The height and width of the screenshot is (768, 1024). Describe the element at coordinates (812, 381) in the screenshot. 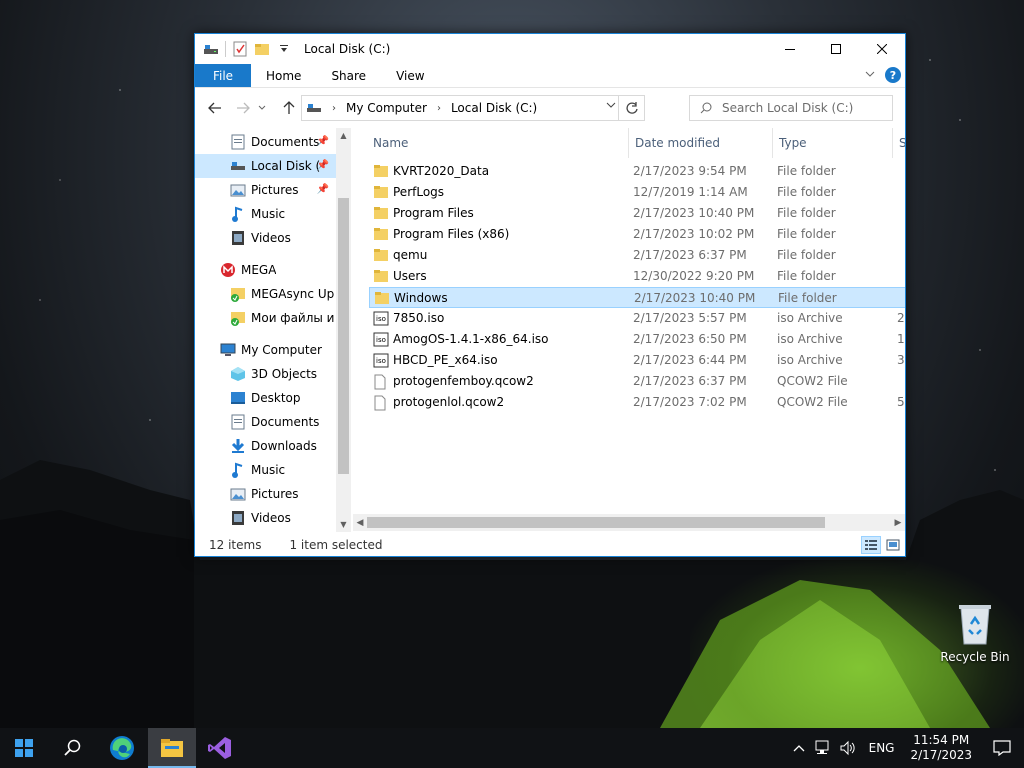

I see `file-type: QCOW2 File` at that location.